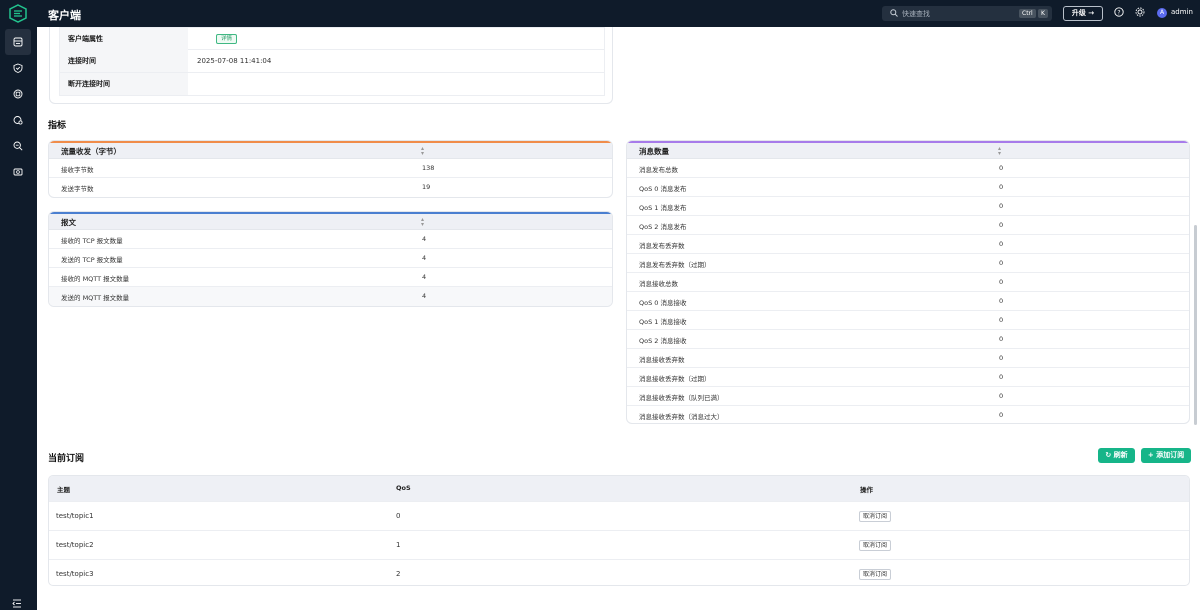  Describe the element at coordinates (662, 246) in the screenshot. I see `metric-label: 消息发布丢弃数` at that location.